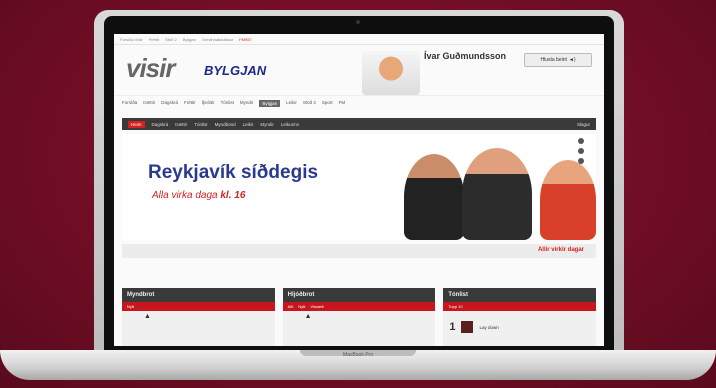 The height and width of the screenshot is (388, 716). I want to click on nav-item: Myndir, so click(267, 124).